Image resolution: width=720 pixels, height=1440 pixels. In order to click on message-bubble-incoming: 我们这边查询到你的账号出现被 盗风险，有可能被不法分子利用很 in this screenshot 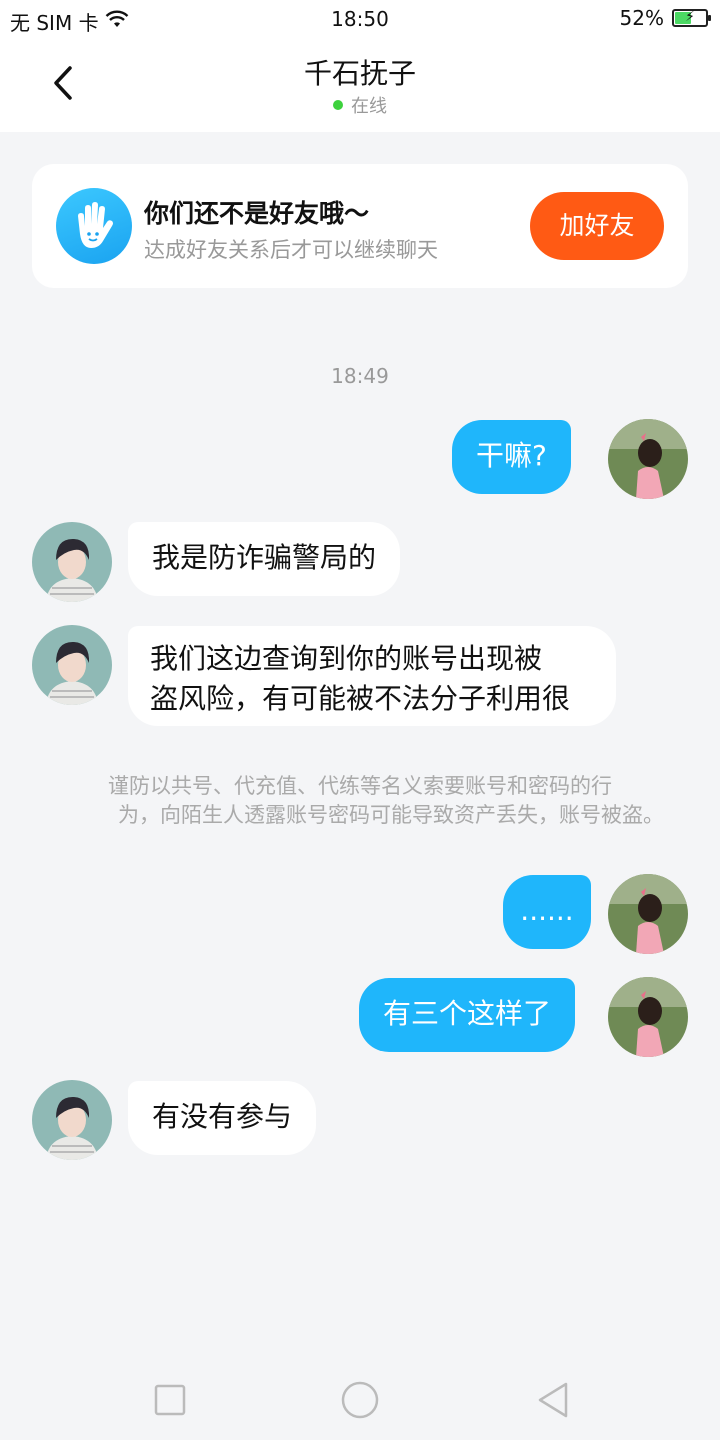, I will do `click(372, 676)`.